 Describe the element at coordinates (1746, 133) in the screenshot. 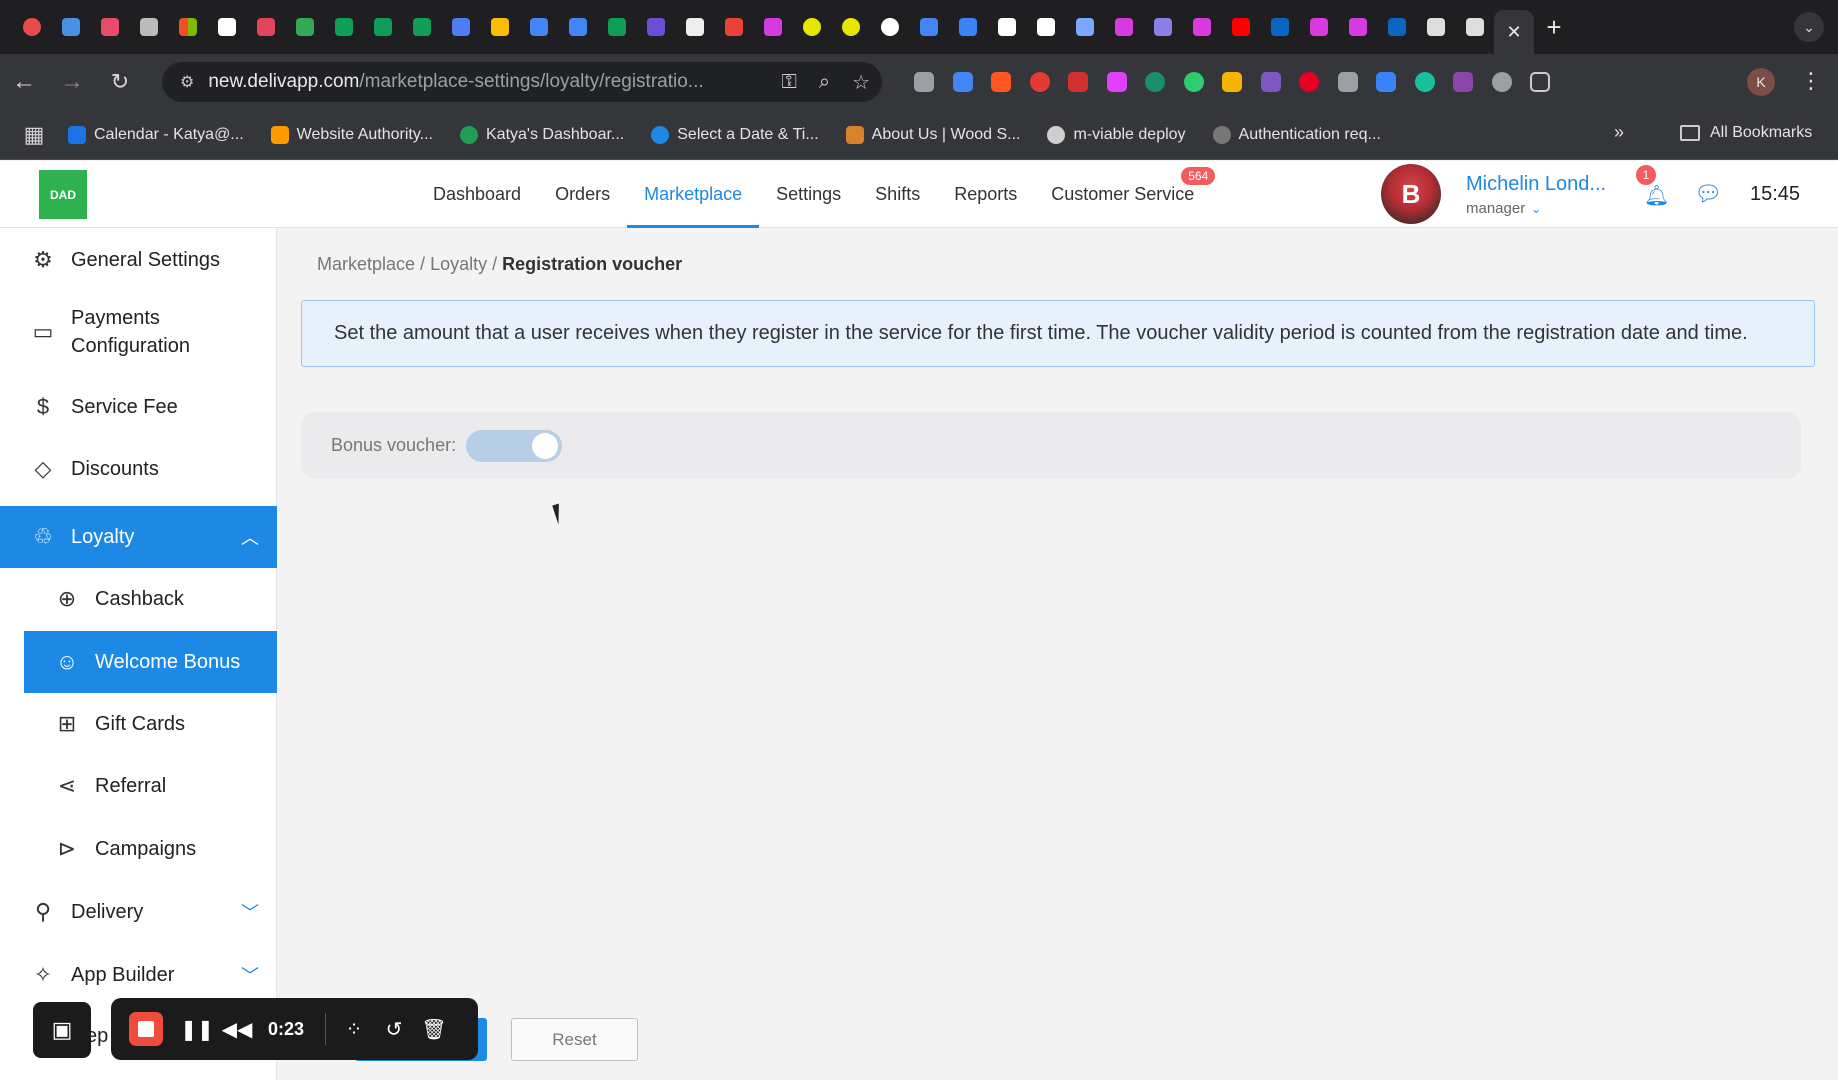

I see `all-bookmarks-button: All Bookmarks` at that location.